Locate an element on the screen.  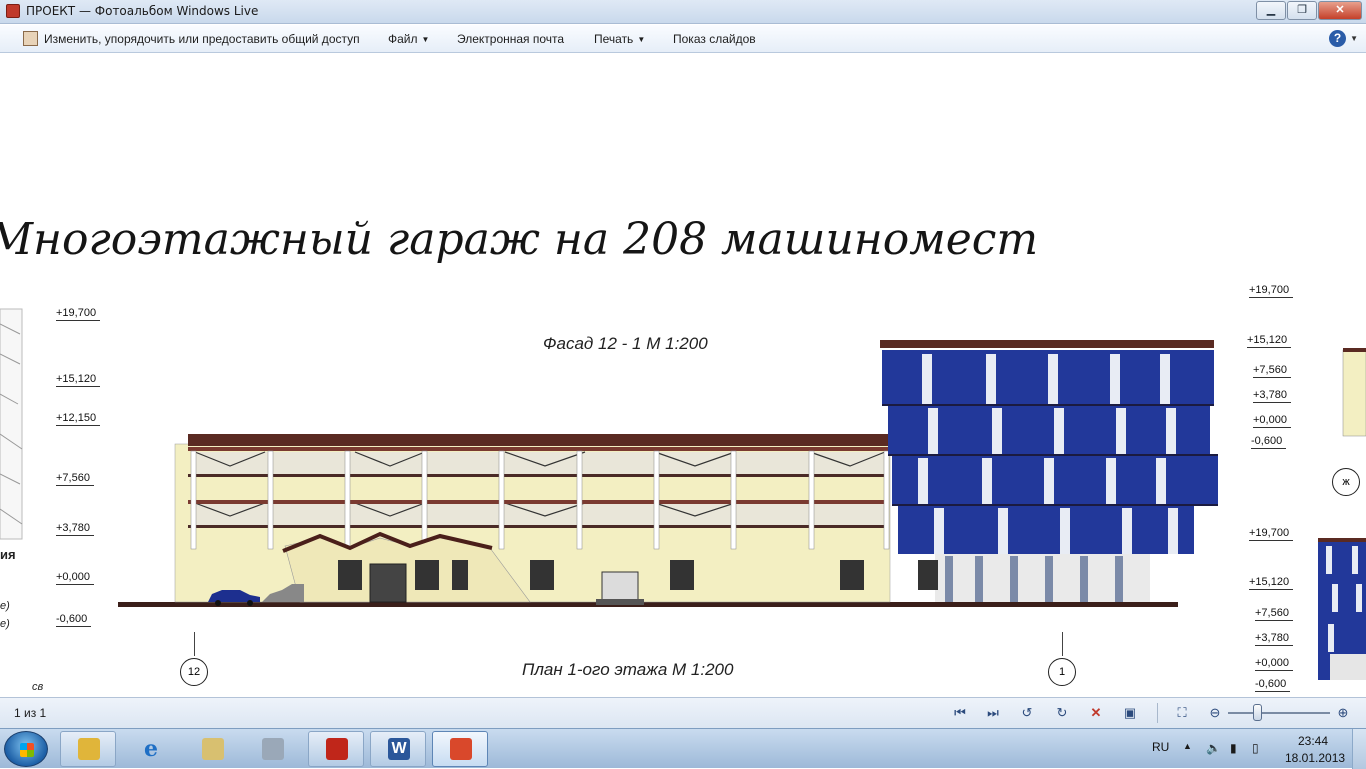
pdf-icon is located at coordinates (337, 749).